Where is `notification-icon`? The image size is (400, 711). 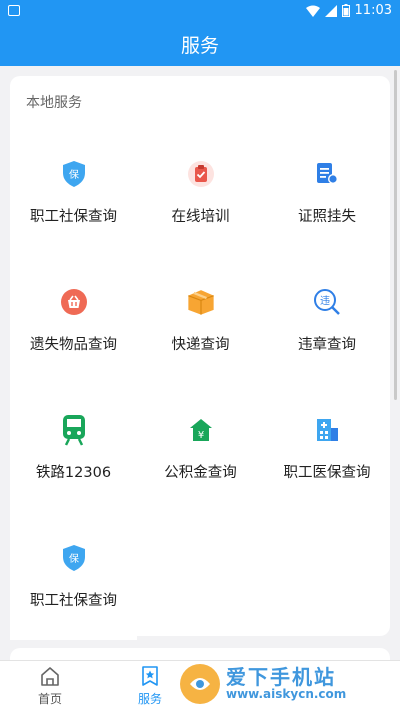
notification-icon is located at coordinates (14, 10).